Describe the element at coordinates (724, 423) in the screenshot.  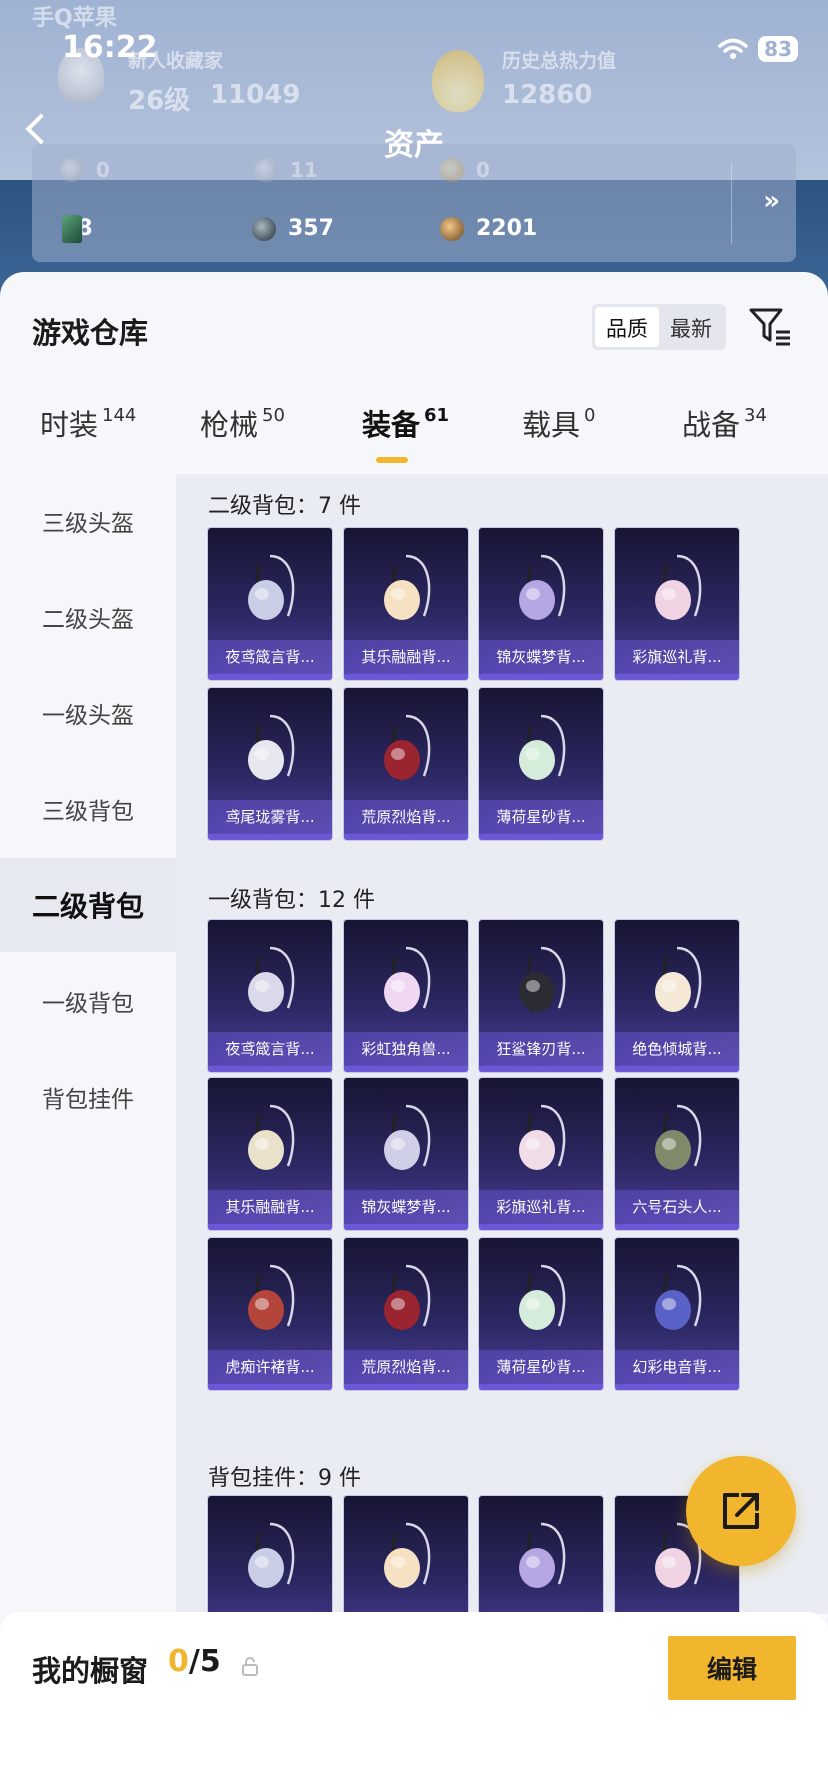
I see `tab-gear: 战备 34` at that location.